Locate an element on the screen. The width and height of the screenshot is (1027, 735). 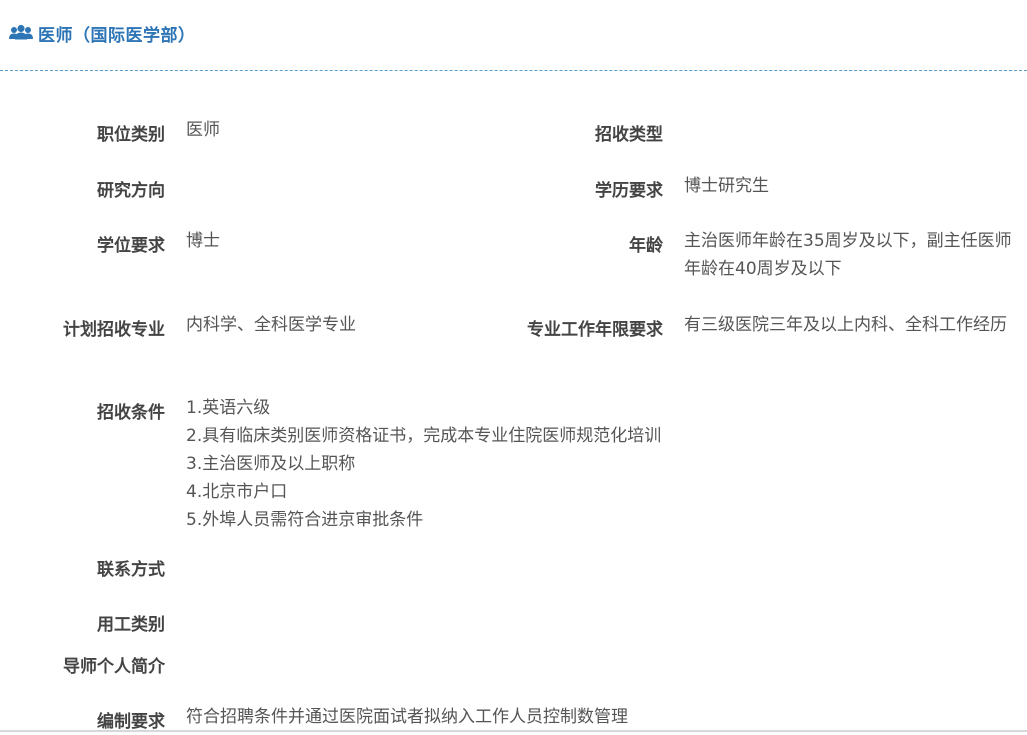
section-header: 医师（国际医学部） is located at coordinates (513, 35).